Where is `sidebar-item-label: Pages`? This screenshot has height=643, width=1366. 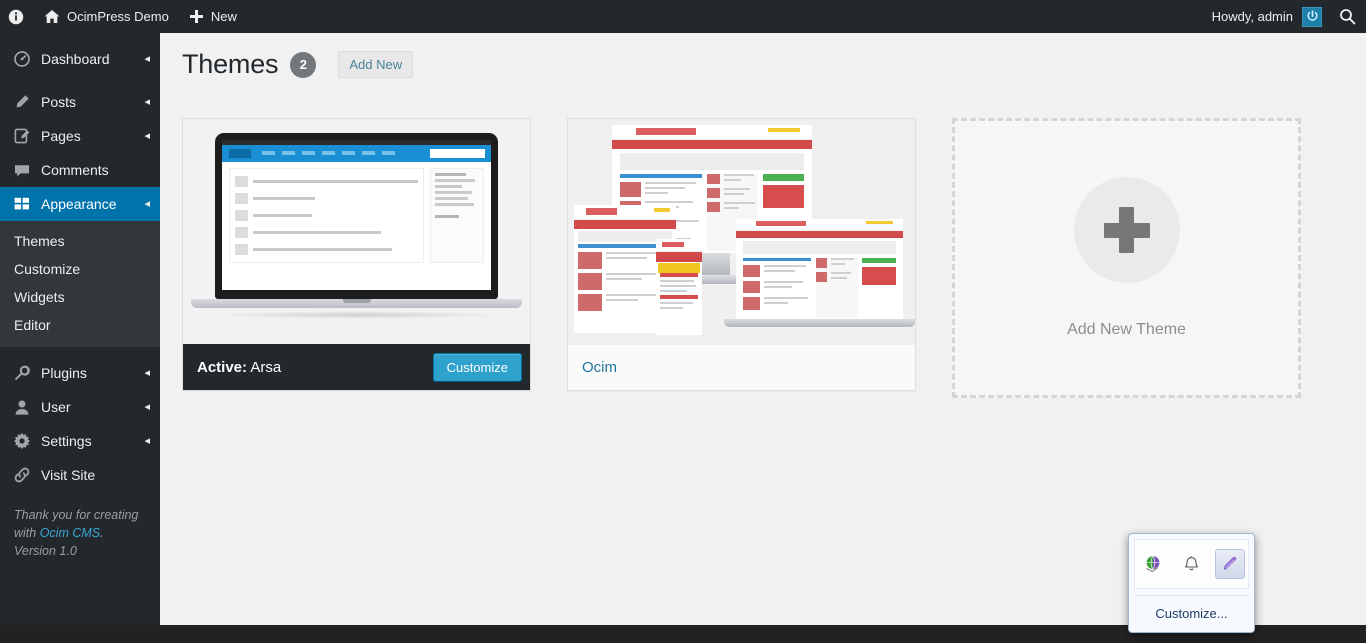 sidebar-item-label: Pages is located at coordinates (61, 136).